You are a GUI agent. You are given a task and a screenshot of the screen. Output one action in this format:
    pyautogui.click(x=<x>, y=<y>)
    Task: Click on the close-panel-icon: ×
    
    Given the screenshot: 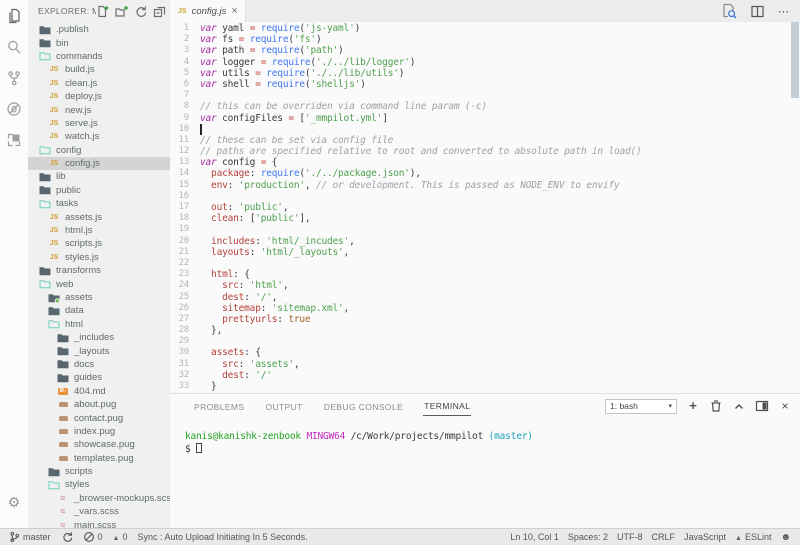 What is the action you would take?
    pyautogui.click(x=785, y=406)
    